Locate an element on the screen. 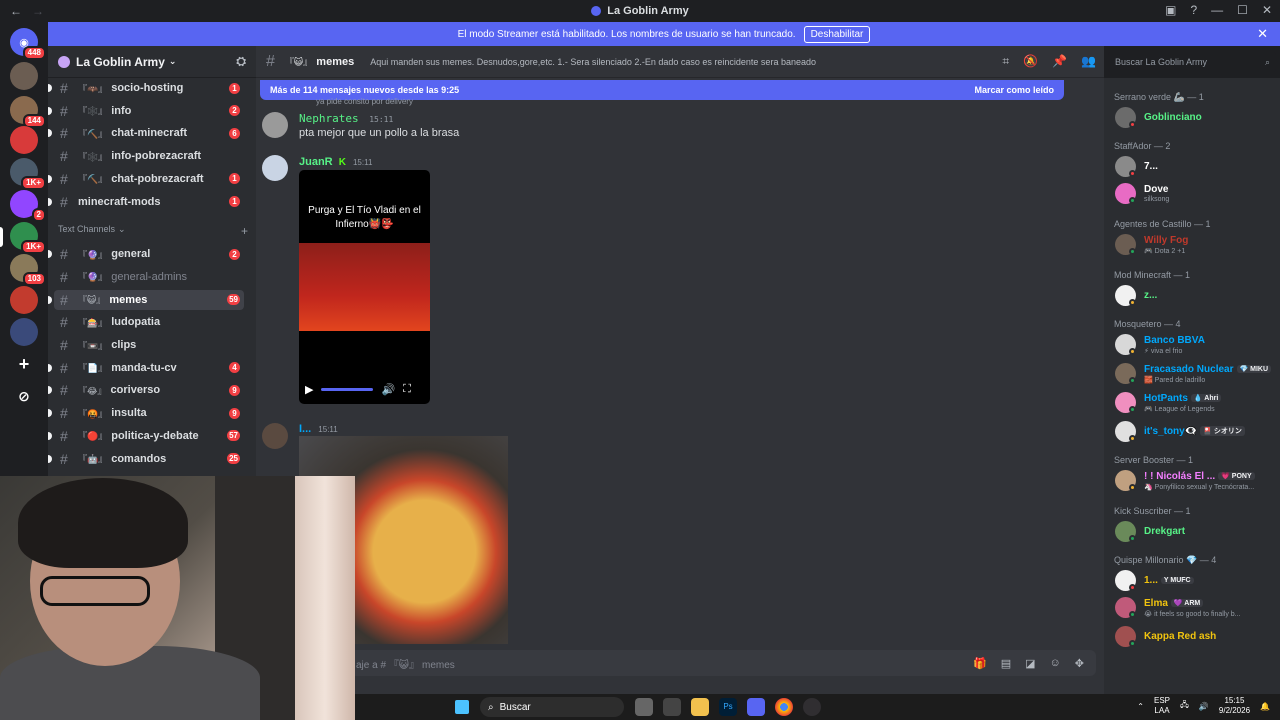 The height and width of the screenshot is (720, 1280). close-window-icon: ✕ is located at coordinates (1267, 10).